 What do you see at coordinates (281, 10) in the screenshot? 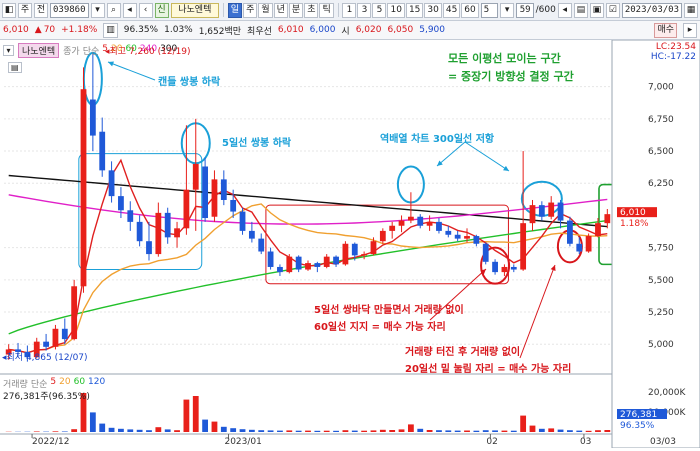
I see `period-tab-3: 년` at bounding box center [281, 10].